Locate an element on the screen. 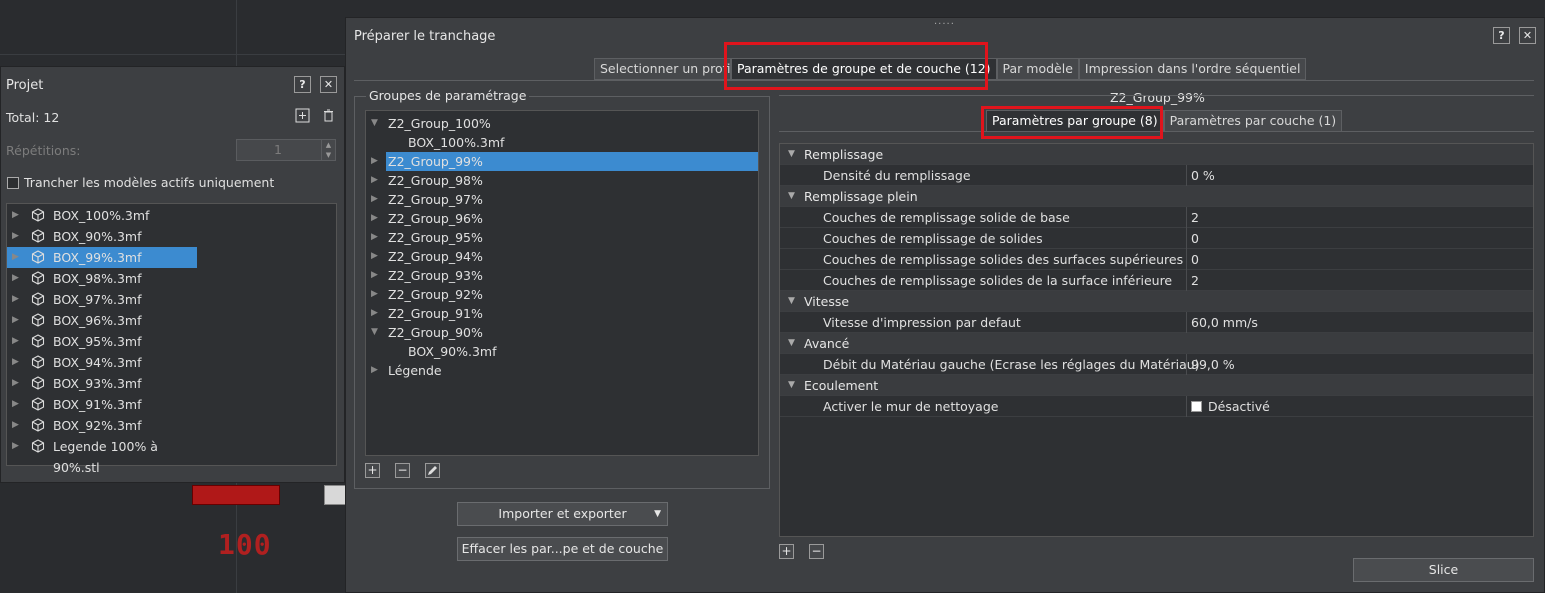 The width and height of the screenshot is (1545, 593). repetitions-spinner: ▲ ▼ is located at coordinates (328, 150).